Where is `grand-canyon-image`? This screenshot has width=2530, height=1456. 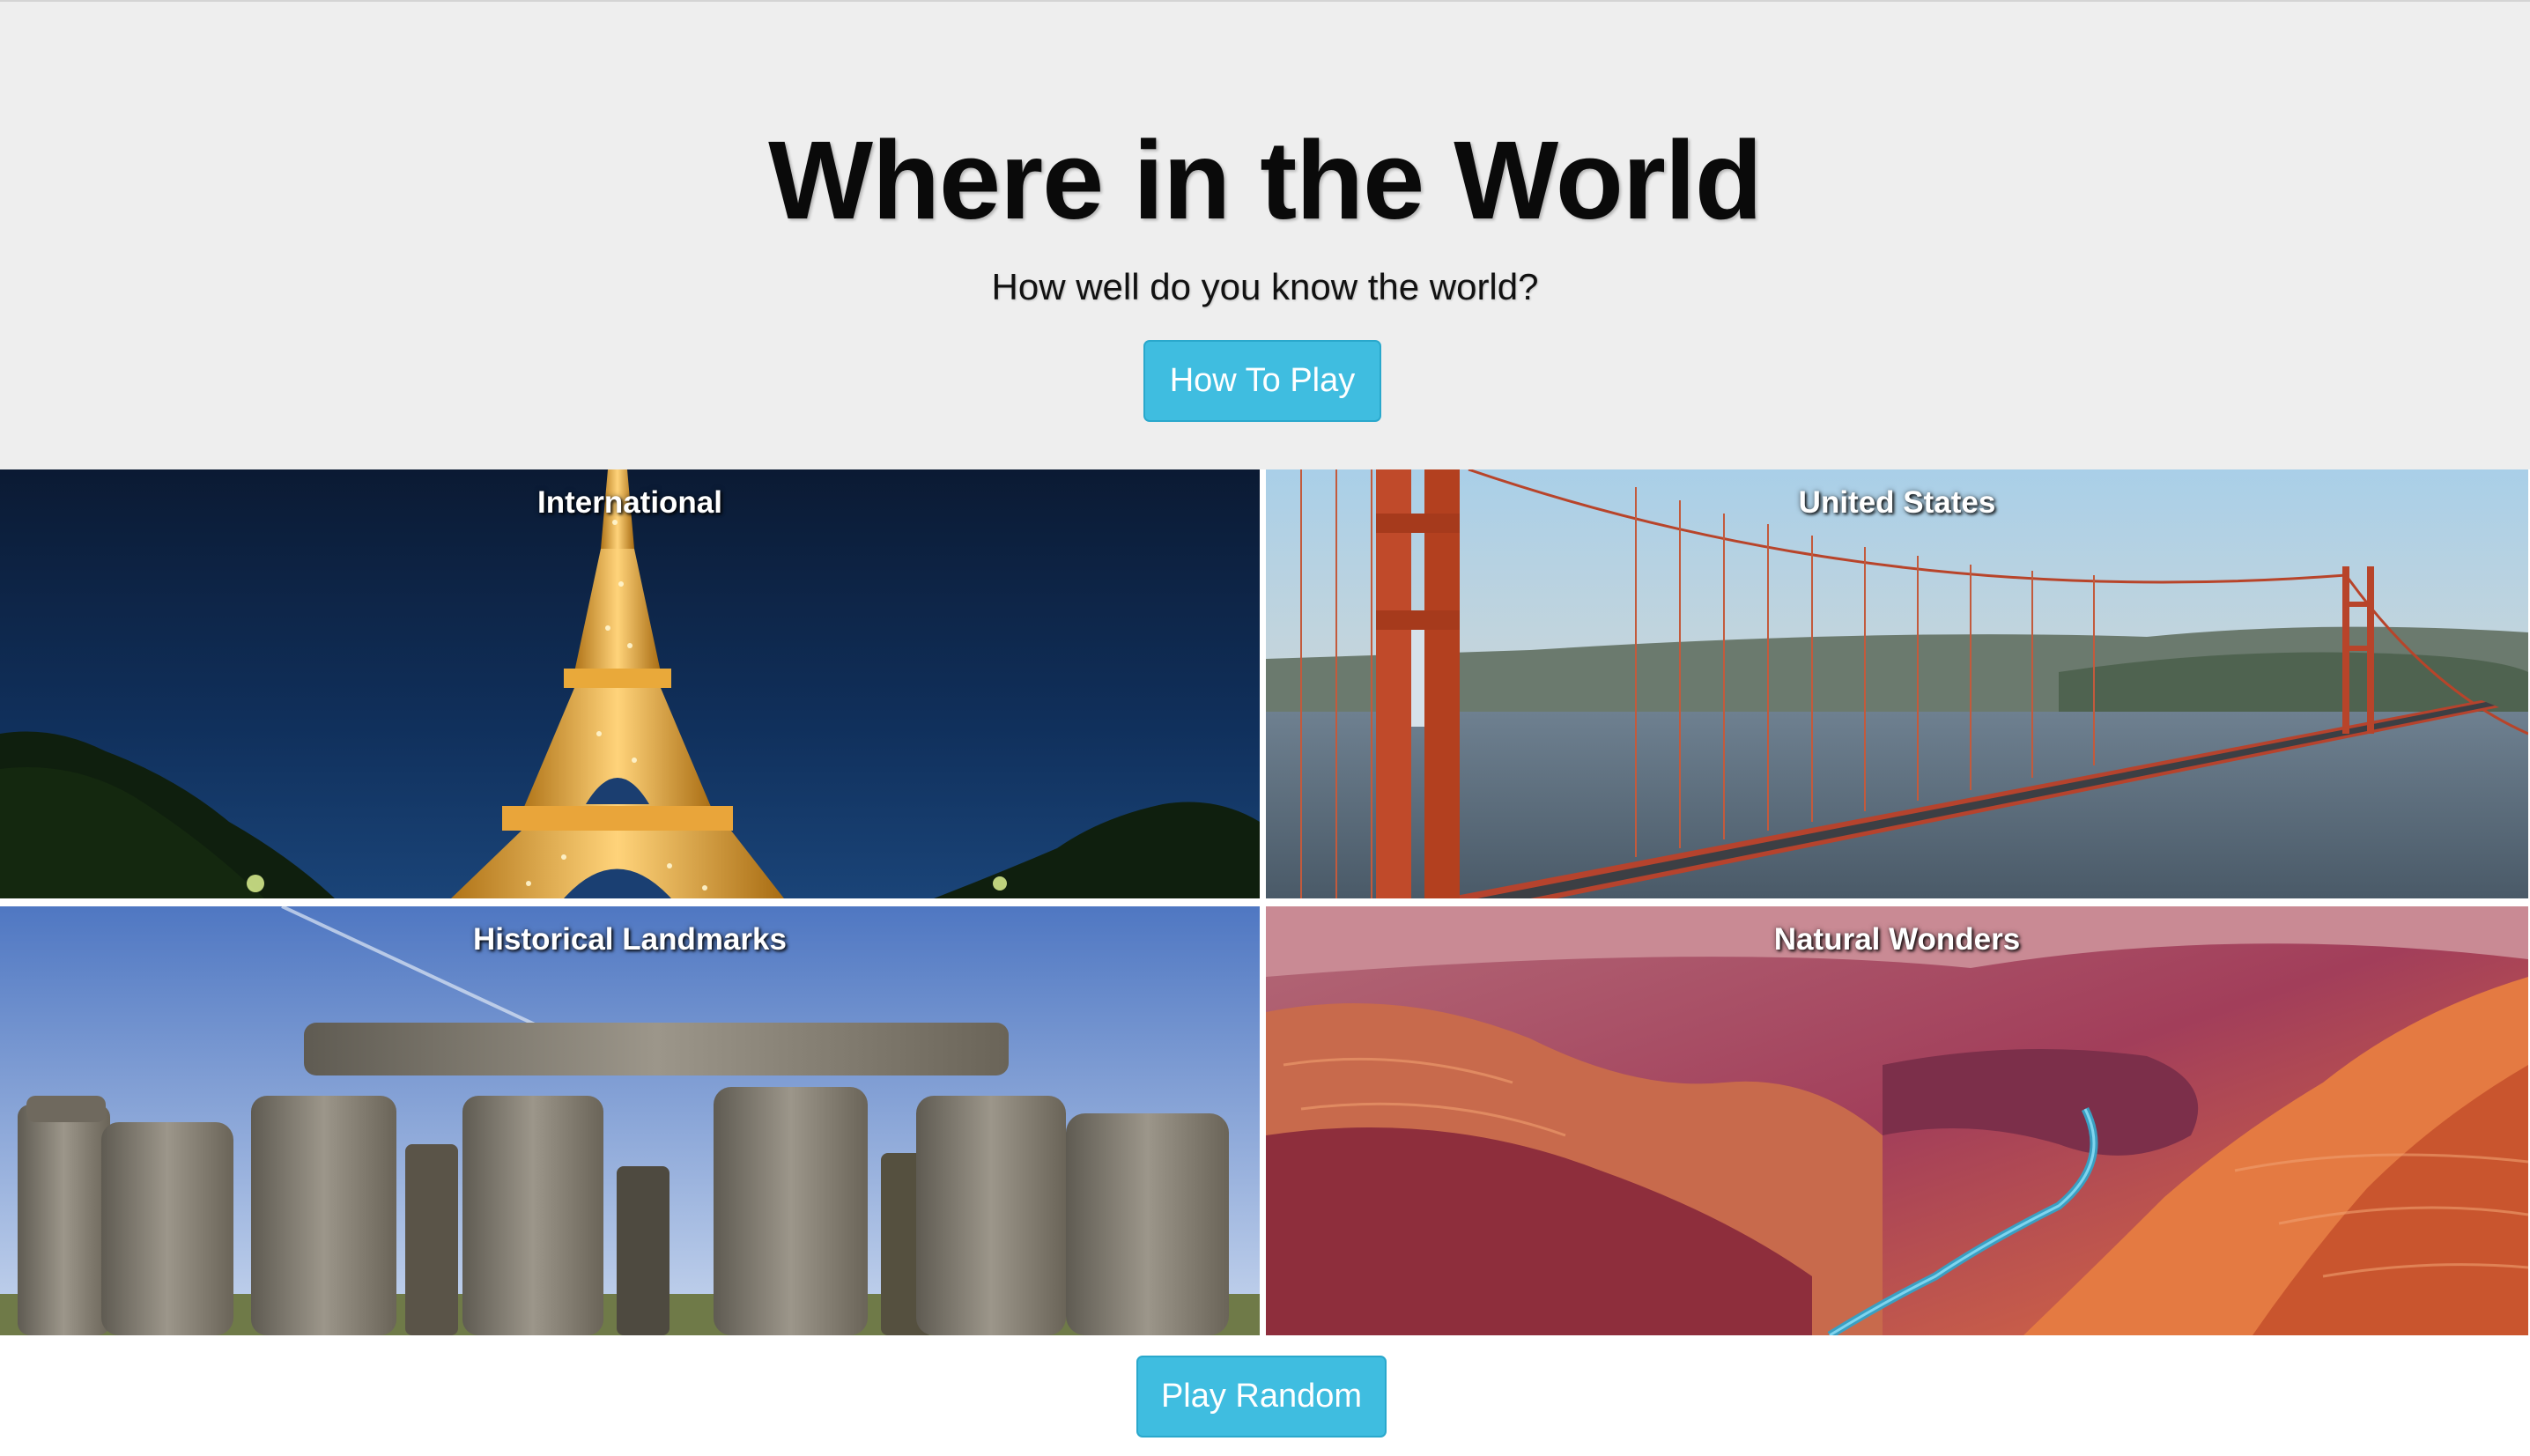 grand-canyon-image is located at coordinates (1897, 1120).